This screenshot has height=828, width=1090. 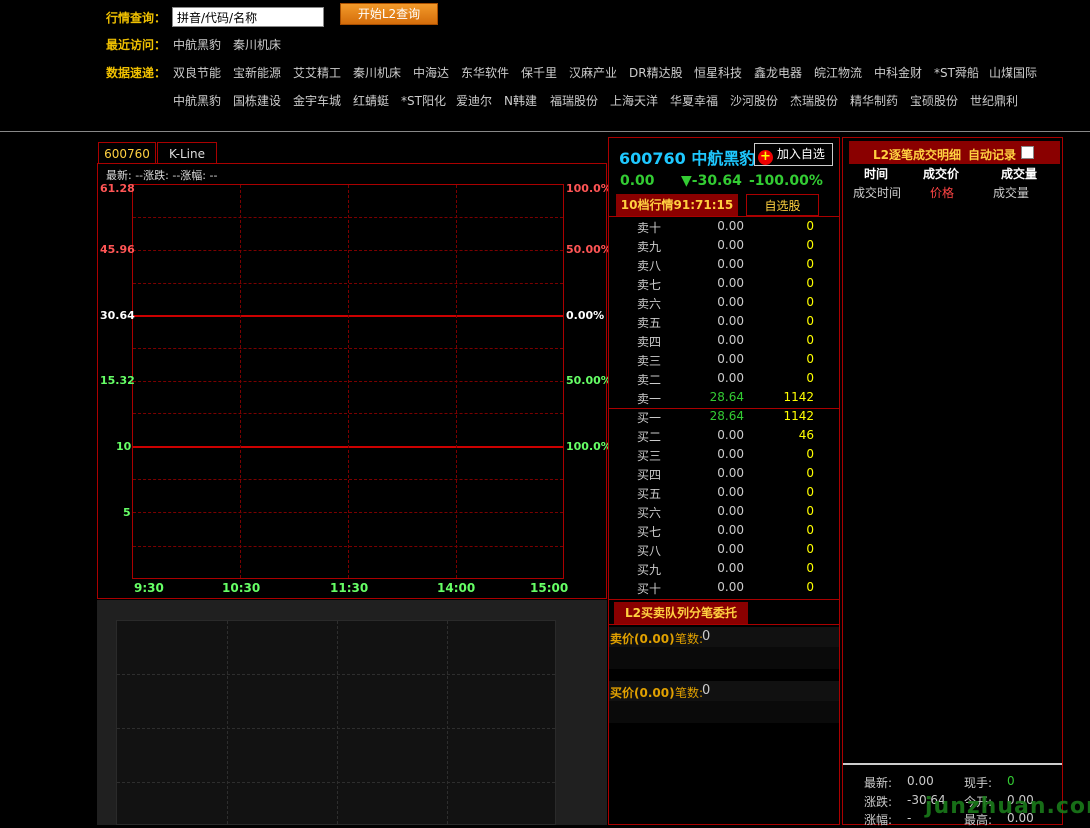 I want to click on quick-link: 东华软件, so click(x=485, y=72).